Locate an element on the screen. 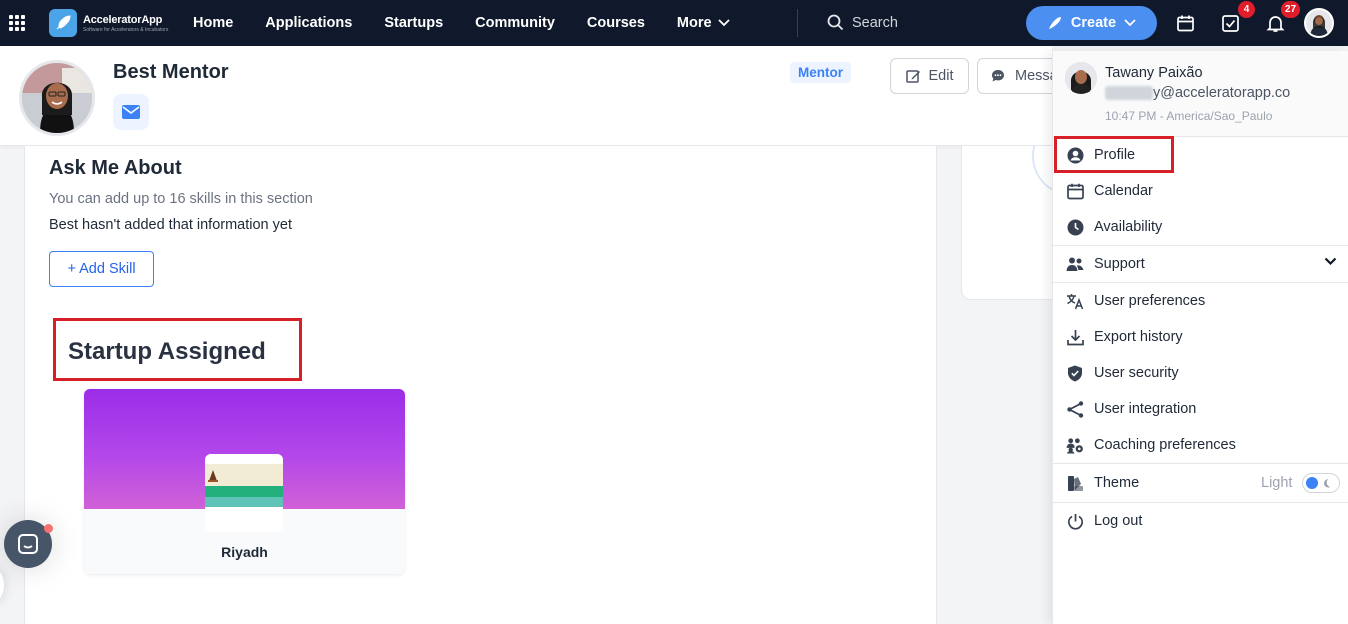 The image size is (1348, 624). menu-item-label: Calendar is located at coordinates (1123, 191).